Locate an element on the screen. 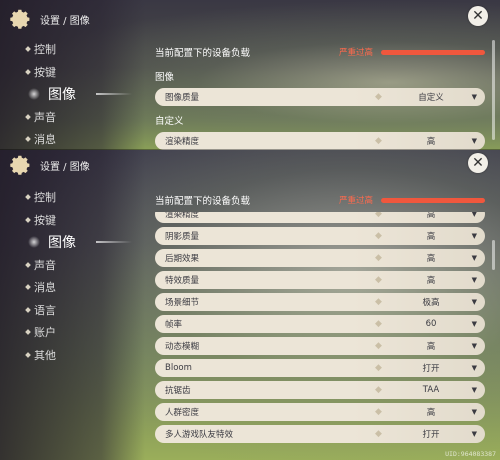  setting-dropdown-row: 阴影质量 ◆ 高 ▼ is located at coordinates (320, 236).